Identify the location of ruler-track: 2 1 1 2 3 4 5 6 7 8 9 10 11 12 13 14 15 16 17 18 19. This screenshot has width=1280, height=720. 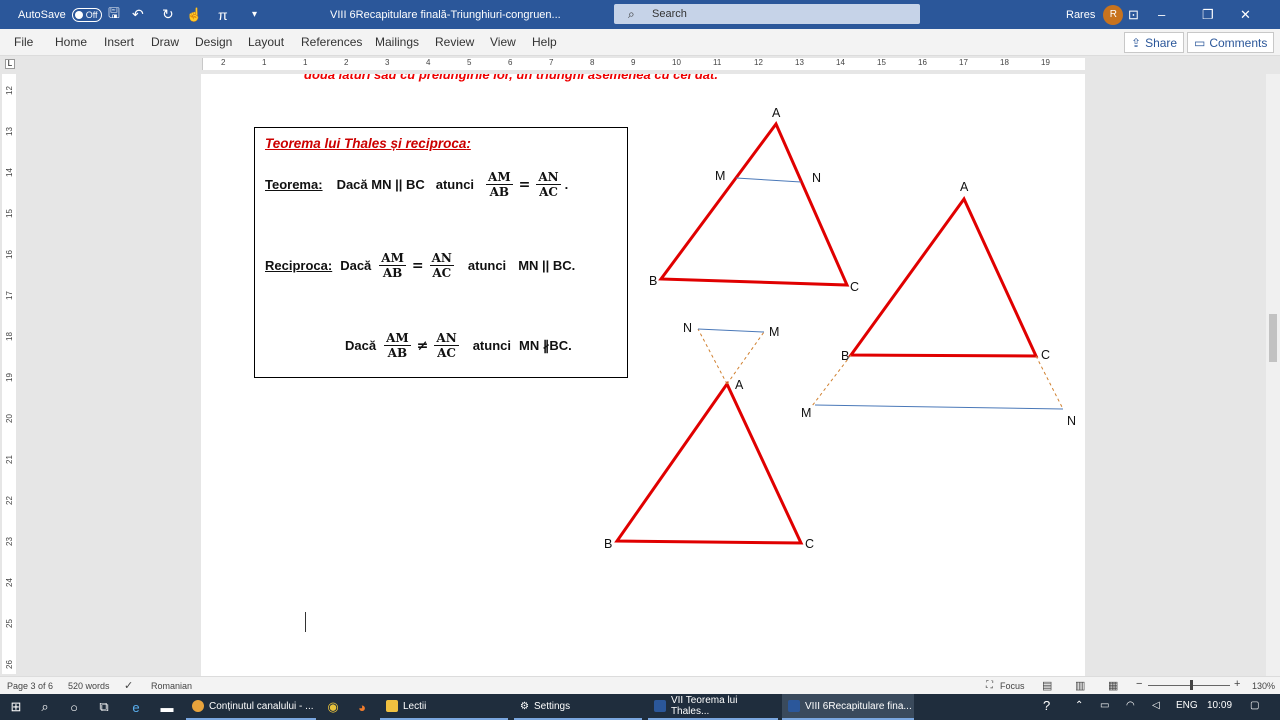
(643, 64).